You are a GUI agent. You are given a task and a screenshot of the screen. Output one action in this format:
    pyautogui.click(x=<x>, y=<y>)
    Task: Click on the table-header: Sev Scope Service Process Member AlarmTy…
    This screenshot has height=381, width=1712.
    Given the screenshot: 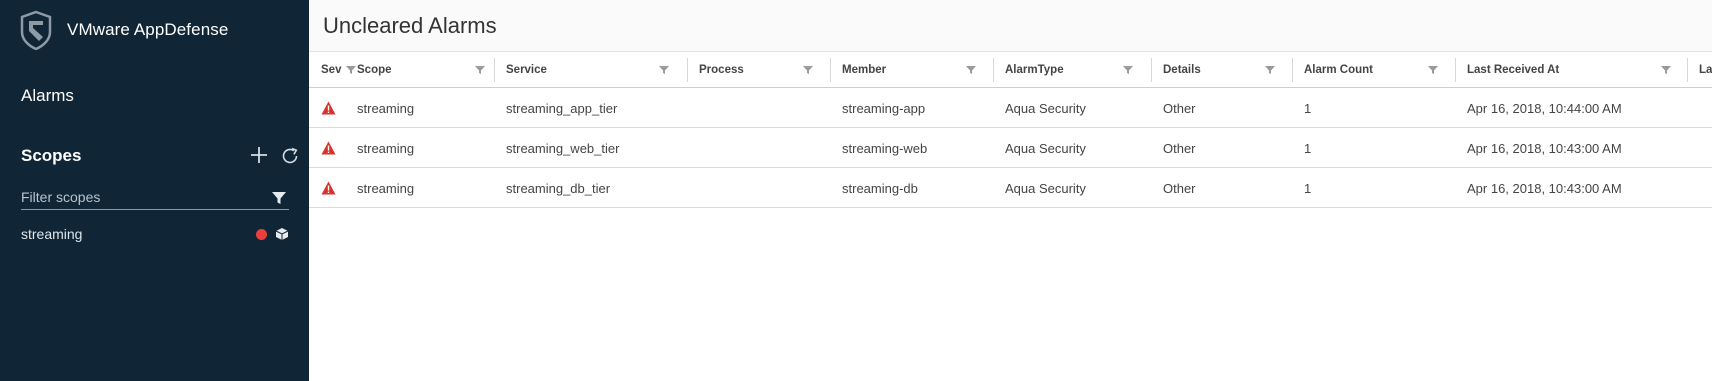 What is the action you would take?
    pyautogui.click(x=1010, y=70)
    